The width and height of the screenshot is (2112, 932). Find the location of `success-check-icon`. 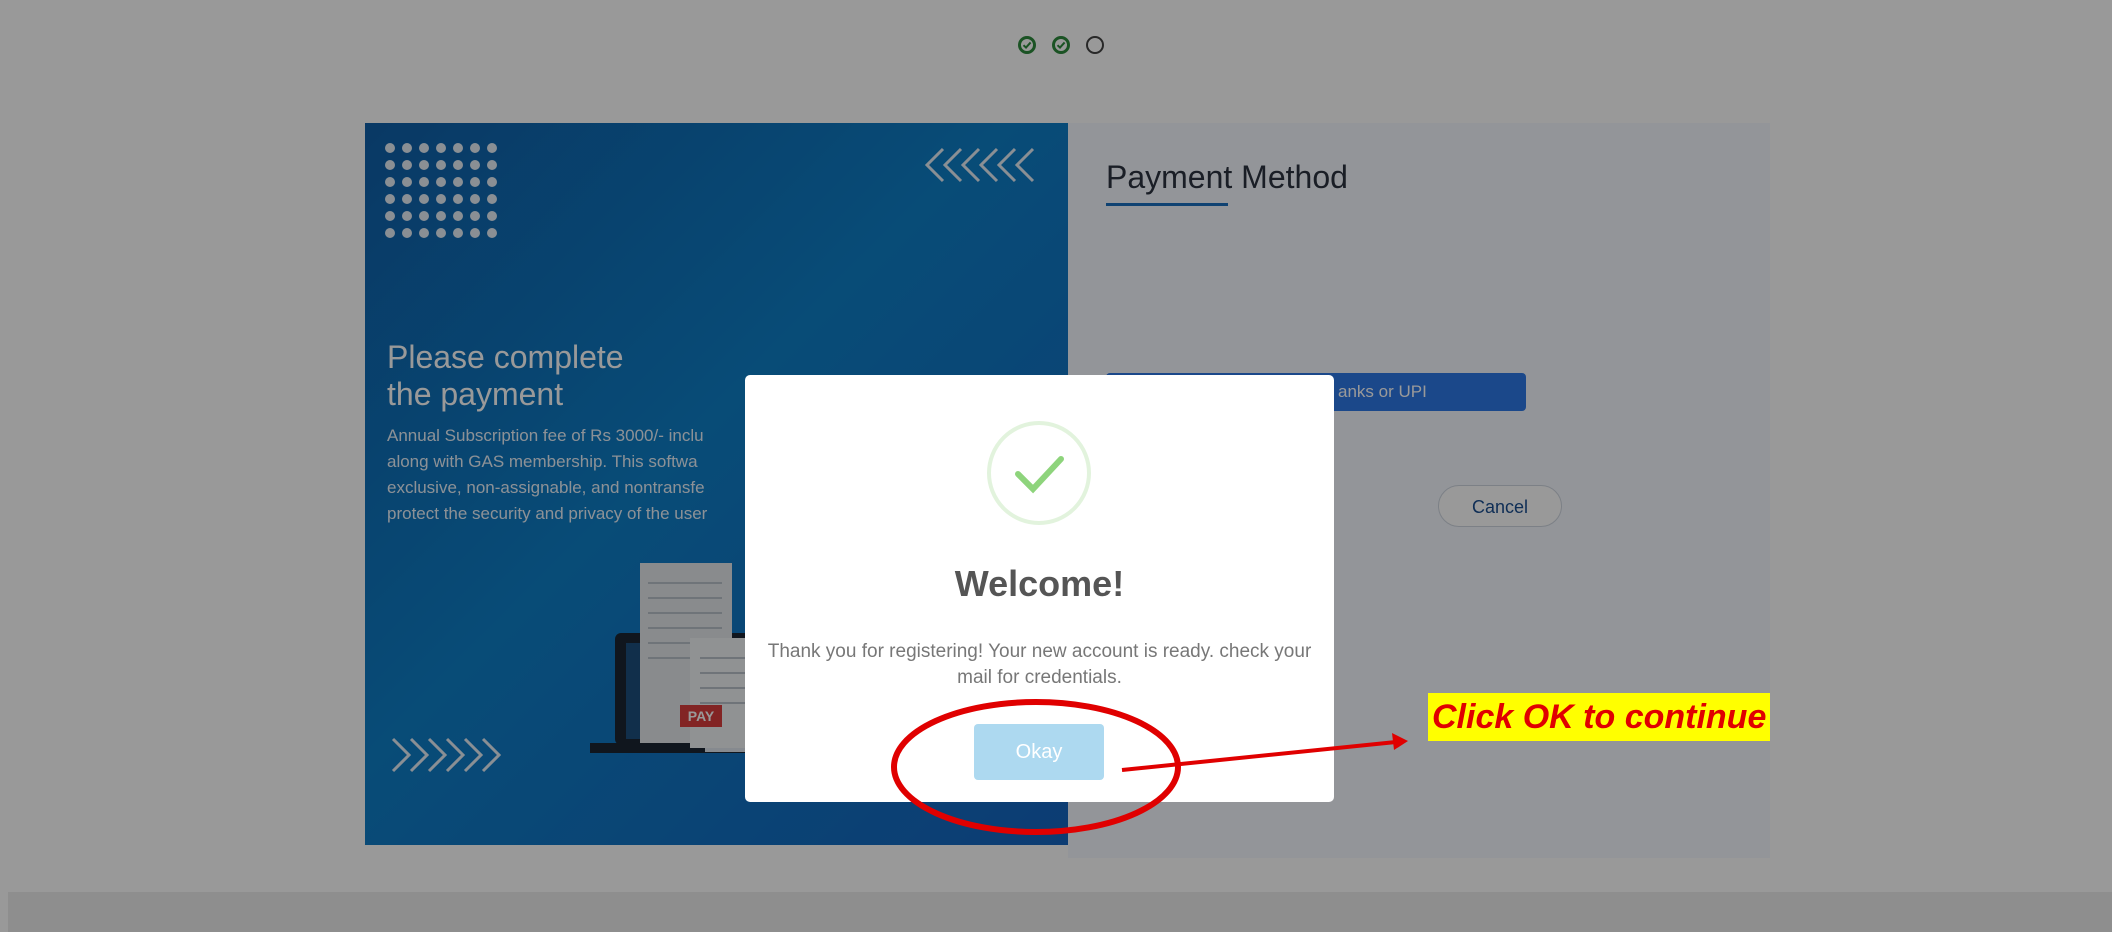

success-check-icon is located at coordinates (1039, 473).